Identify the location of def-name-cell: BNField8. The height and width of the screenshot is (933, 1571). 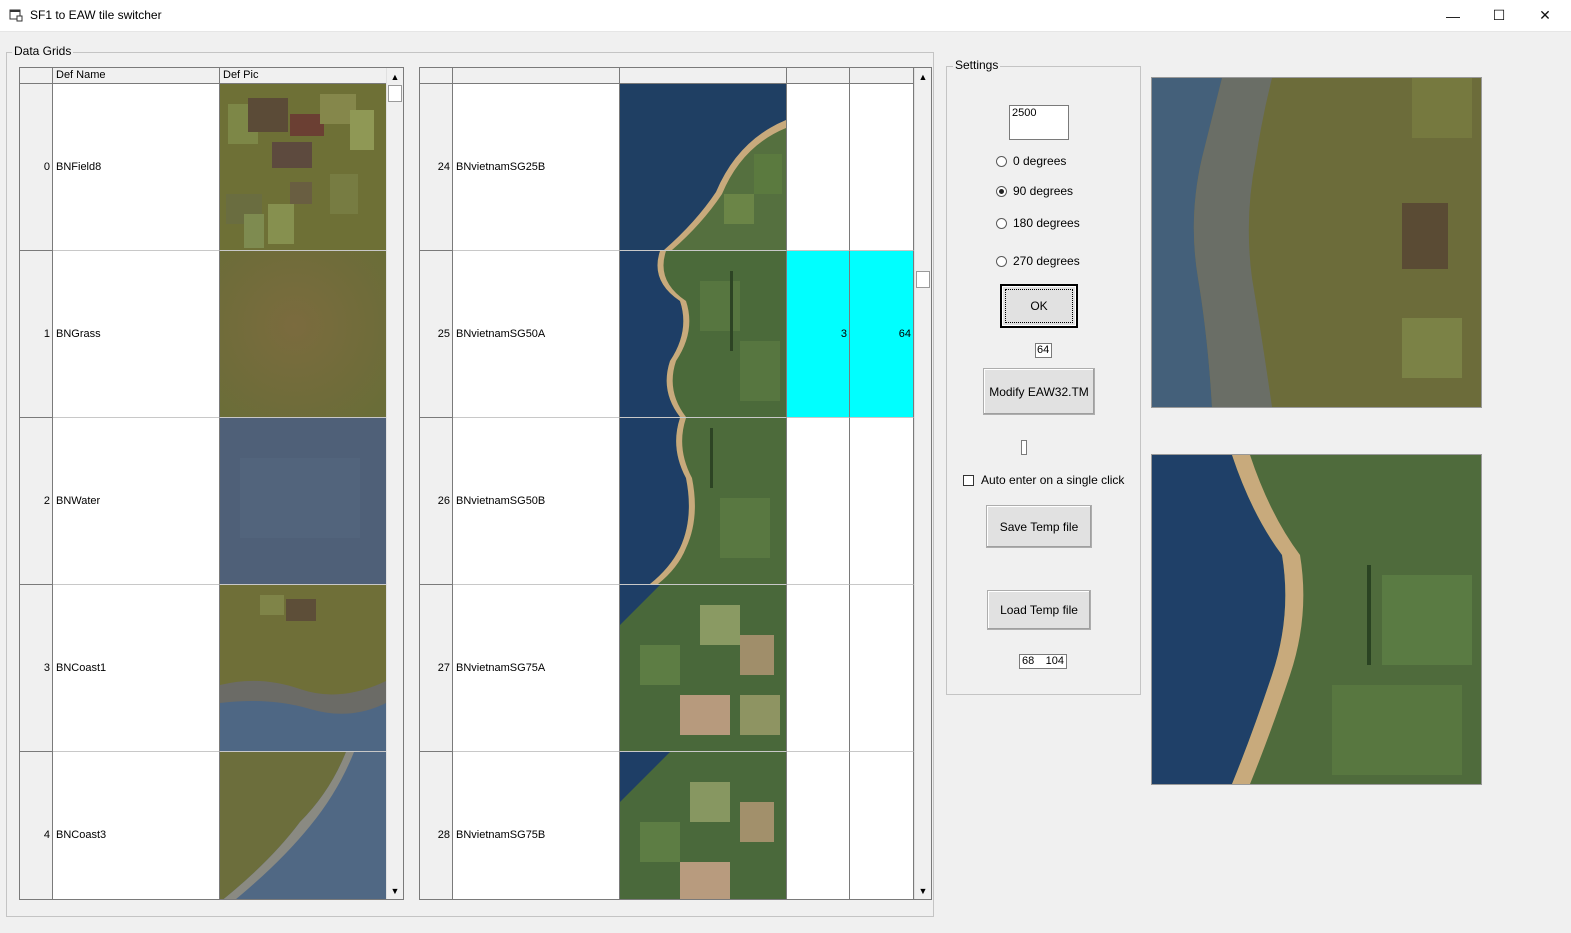
(136, 167).